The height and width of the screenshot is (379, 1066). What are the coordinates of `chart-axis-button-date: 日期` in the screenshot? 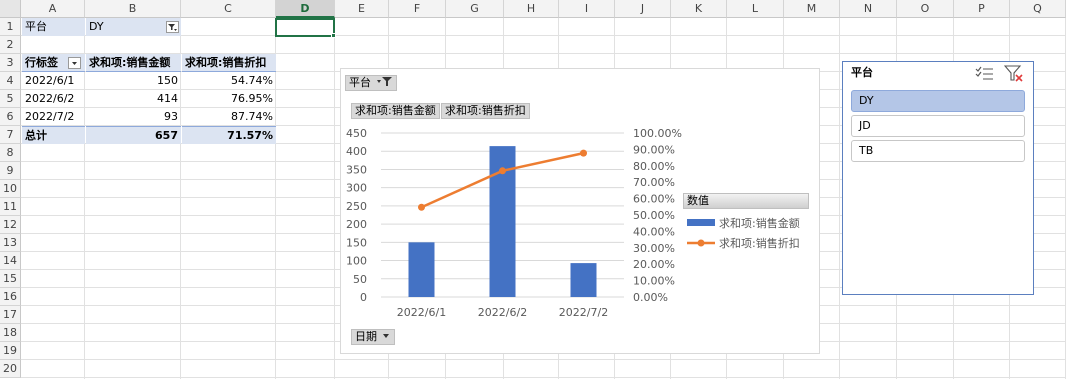 It's located at (373, 337).